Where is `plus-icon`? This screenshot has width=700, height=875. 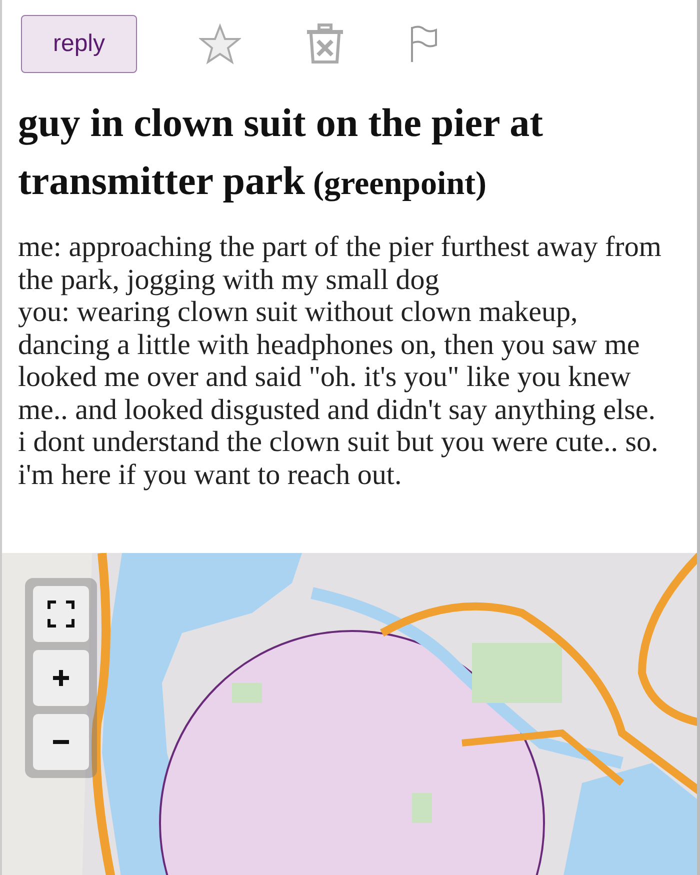
plus-icon is located at coordinates (61, 678).